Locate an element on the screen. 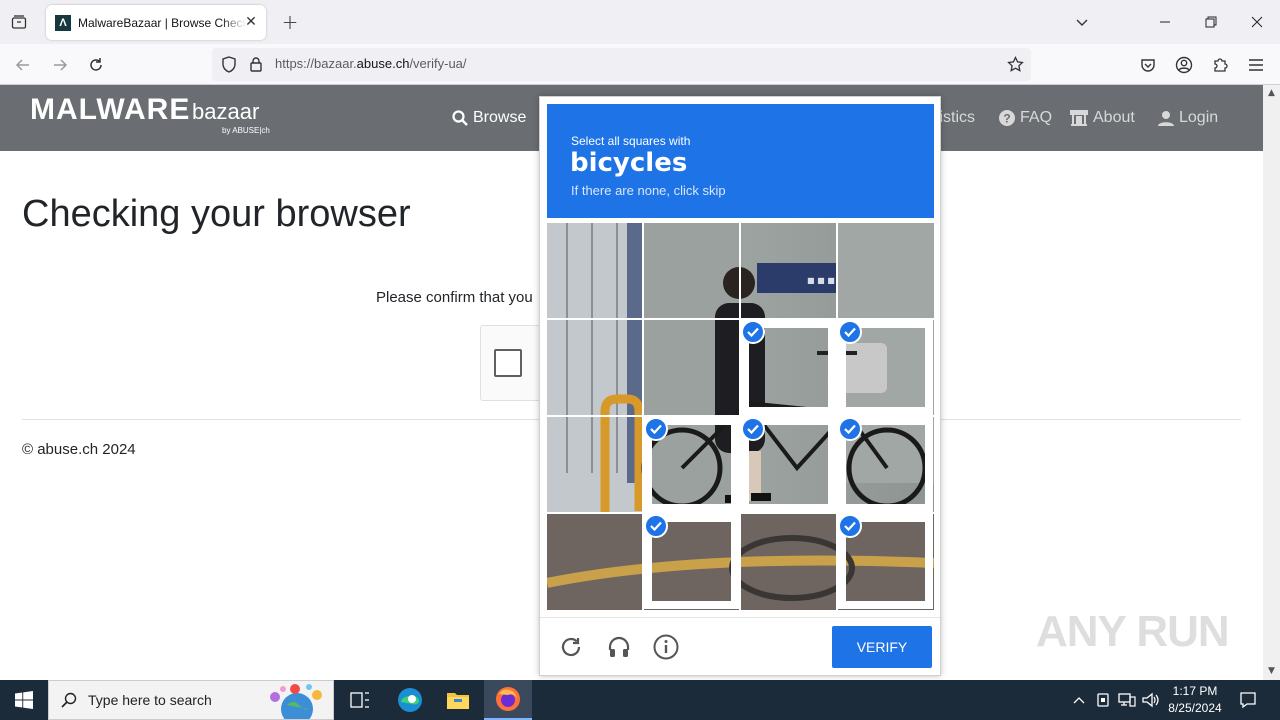 The image size is (1280, 720). nav-faq: ? FAQ is located at coordinates (1025, 118).